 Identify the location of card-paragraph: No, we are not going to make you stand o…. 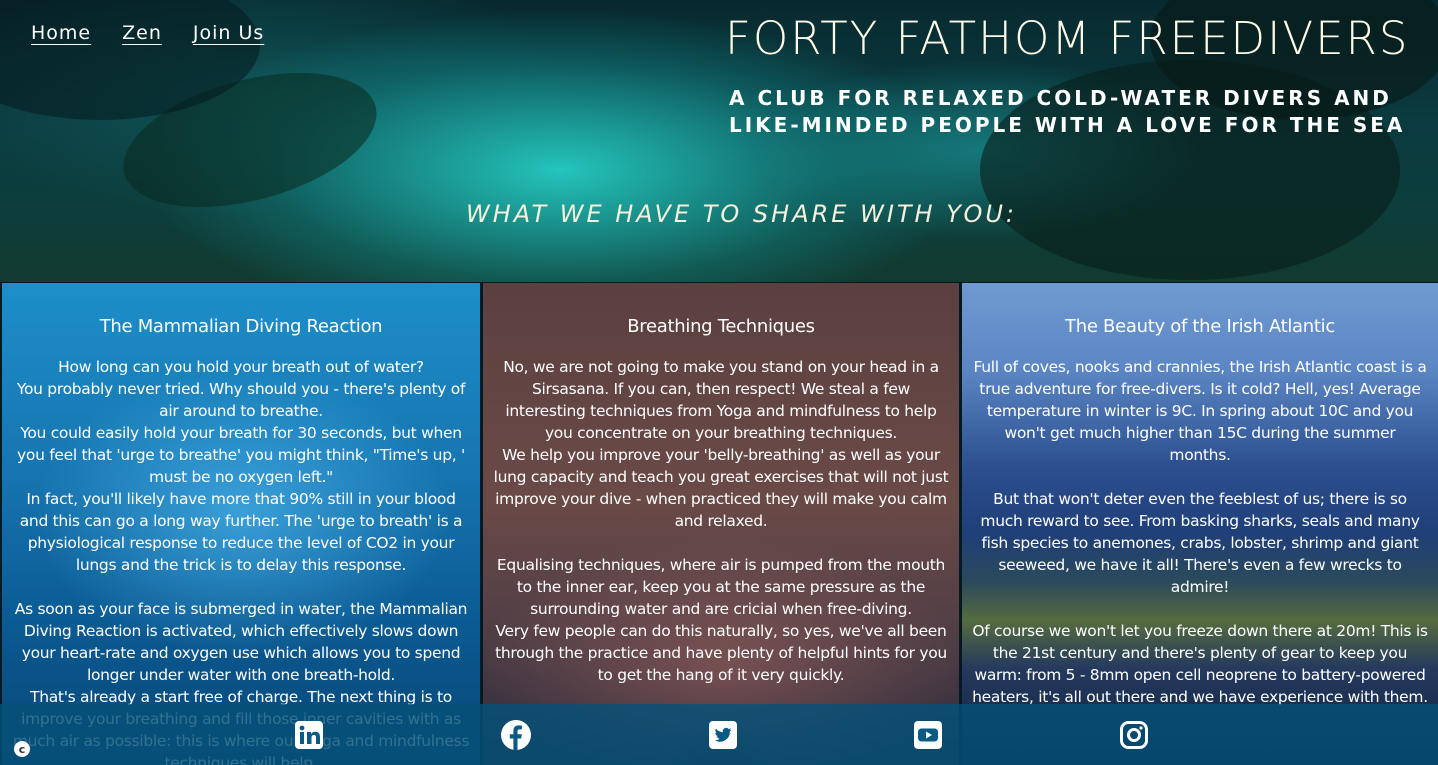
(721, 400).